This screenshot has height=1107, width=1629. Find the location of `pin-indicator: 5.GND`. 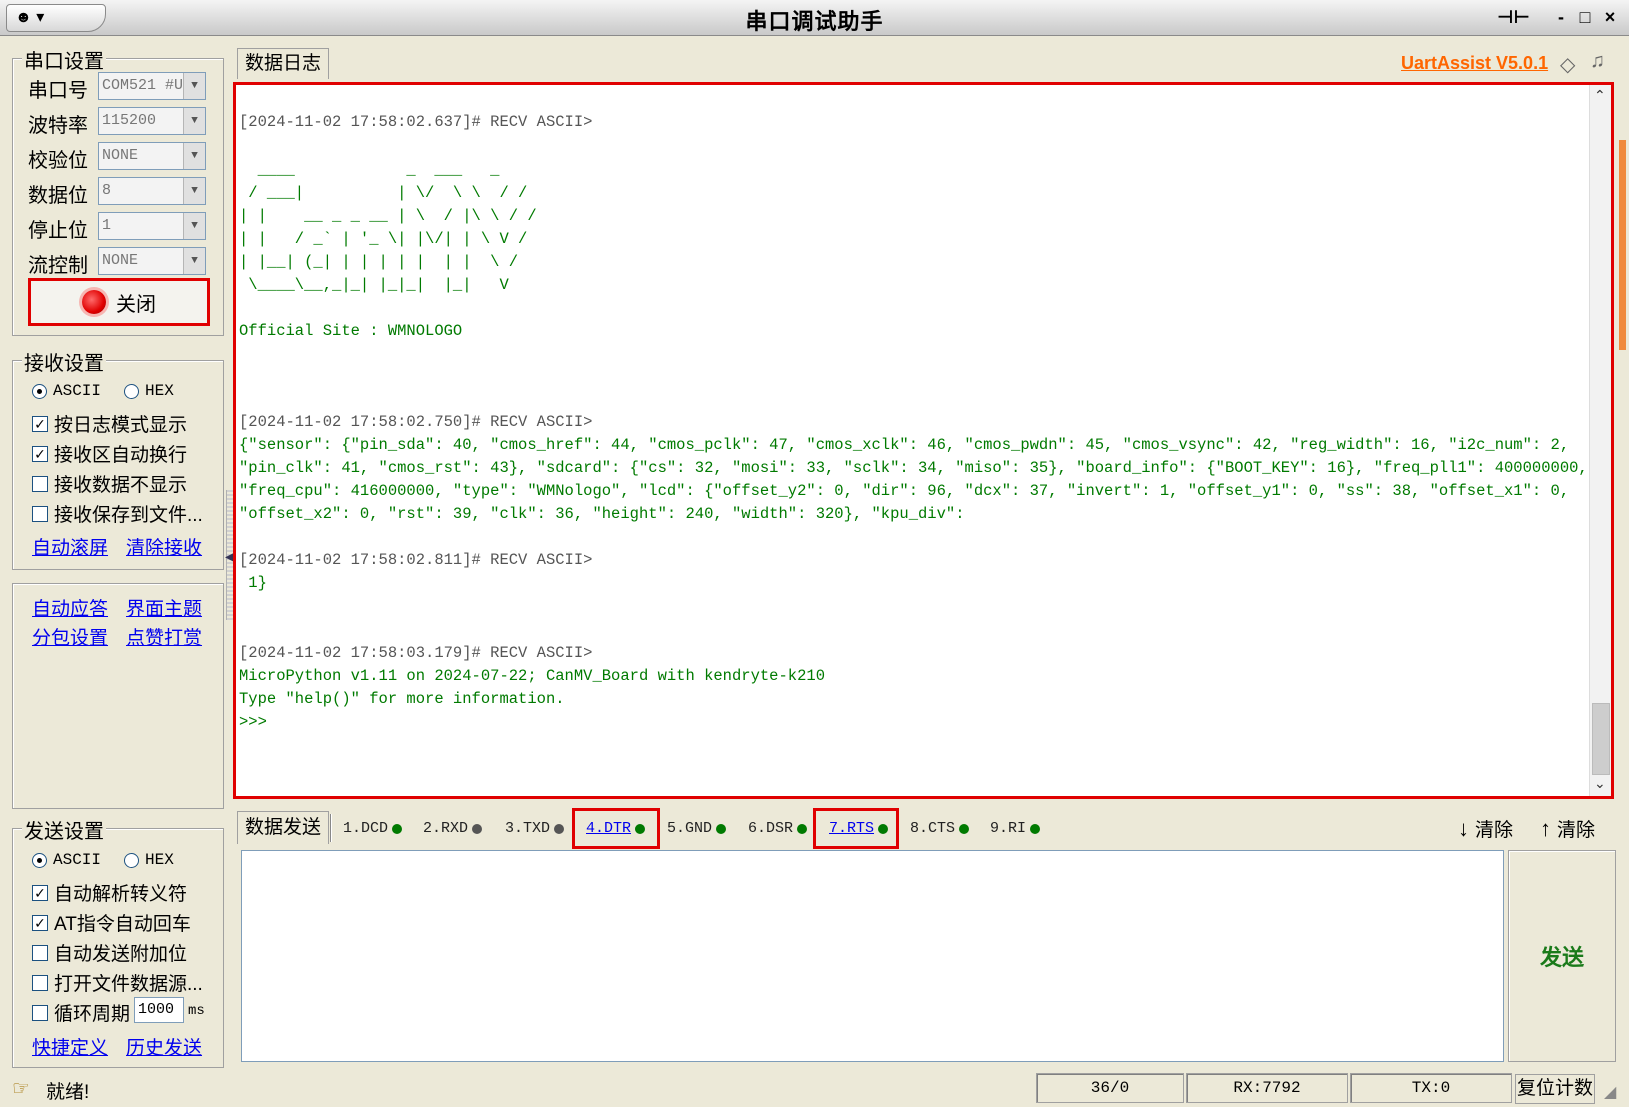

pin-indicator: 5.GND is located at coordinates (697, 829).